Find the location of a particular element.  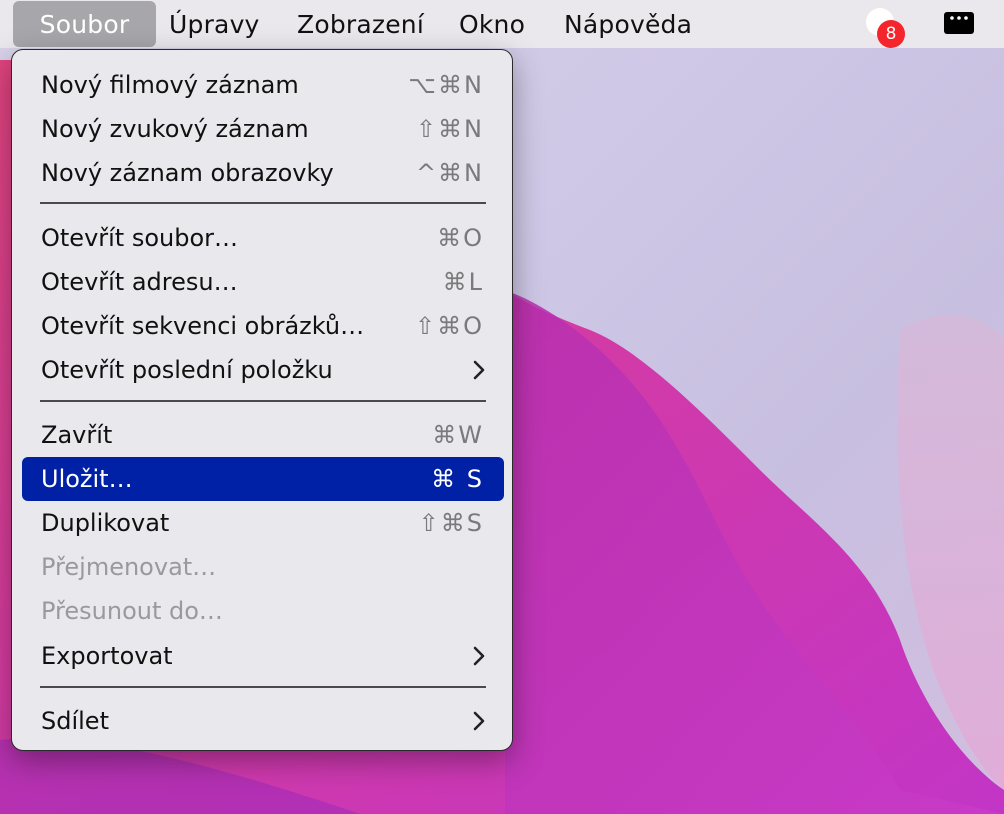

menu-item-new-movie-recording: Nový filmový záznam ⌥⌘N is located at coordinates (263, 85).